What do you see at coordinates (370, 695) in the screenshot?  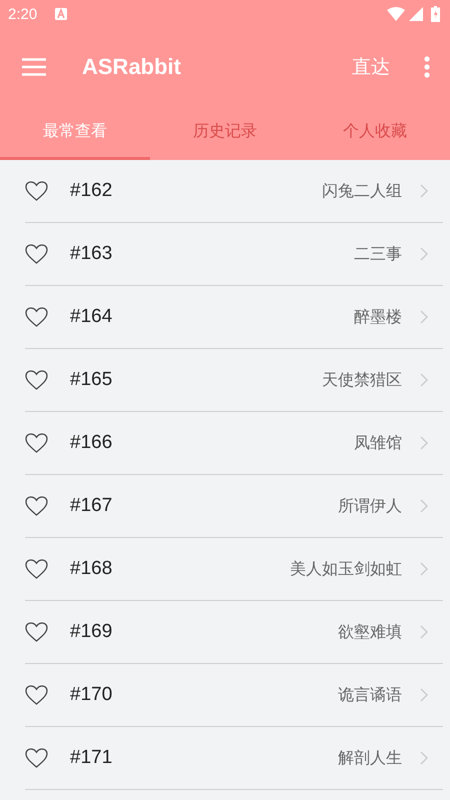 I see `item-name: 诡言谲语` at bounding box center [370, 695].